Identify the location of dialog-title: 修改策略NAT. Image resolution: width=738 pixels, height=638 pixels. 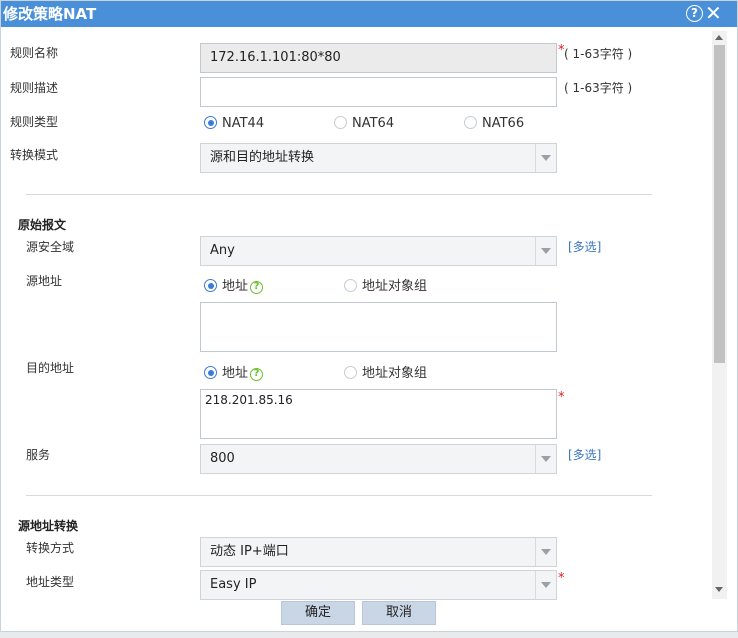
(50, 14).